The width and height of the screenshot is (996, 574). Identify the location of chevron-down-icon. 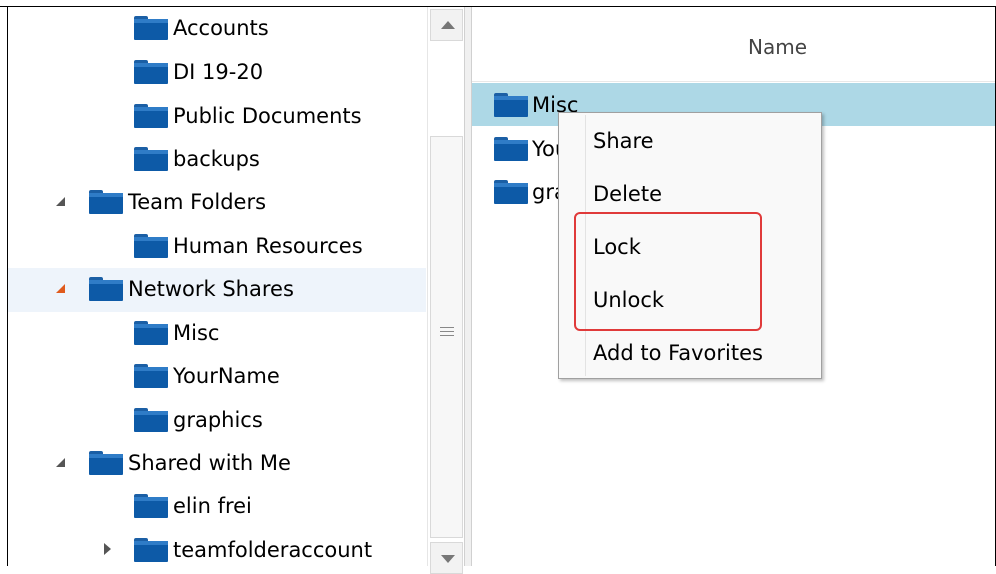
(448, 559).